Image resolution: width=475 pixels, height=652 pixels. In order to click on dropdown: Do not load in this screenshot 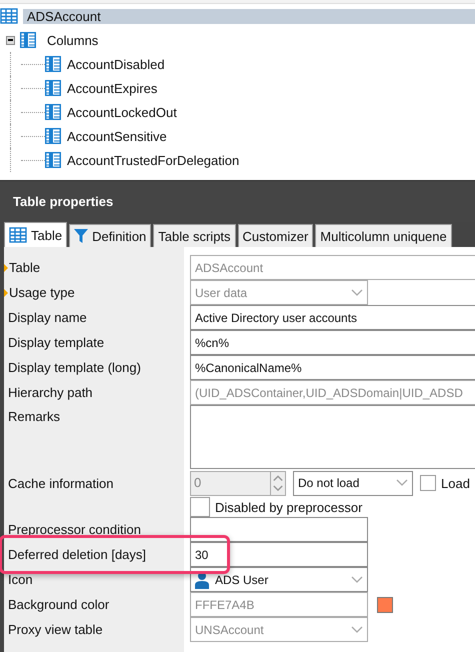, I will do `click(353, 483)`.